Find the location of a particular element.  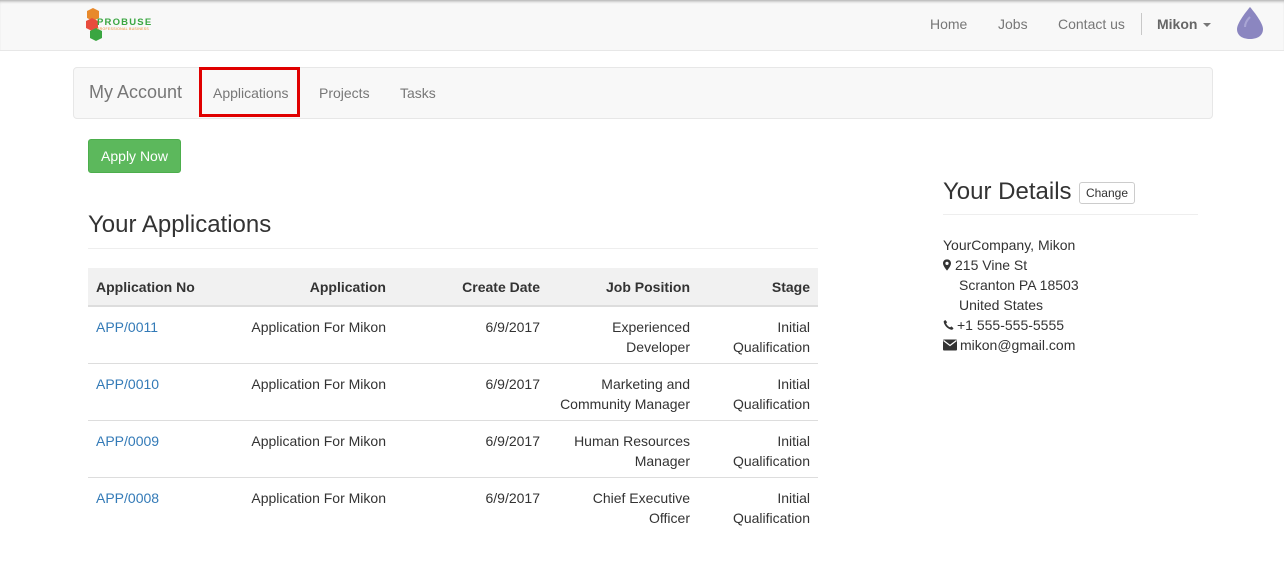

column-header-application: Application is located at coordinates (310, 287).